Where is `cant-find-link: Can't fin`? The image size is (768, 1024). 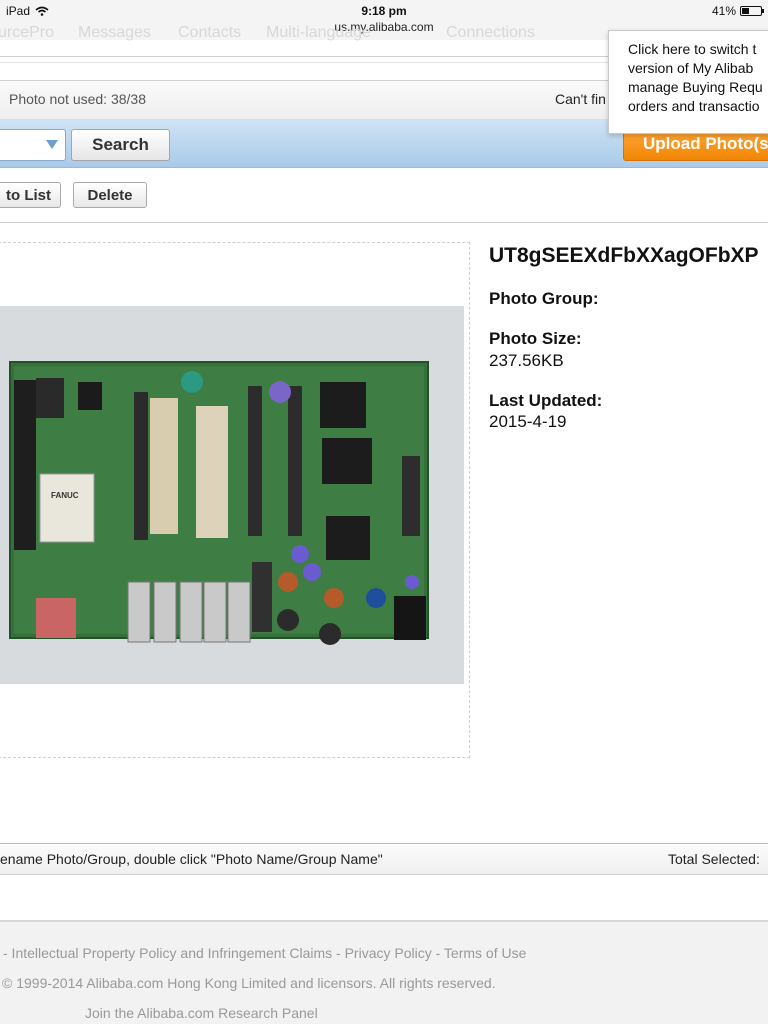
cant-find-link: Can't fin is located at coordinates (580, 99).